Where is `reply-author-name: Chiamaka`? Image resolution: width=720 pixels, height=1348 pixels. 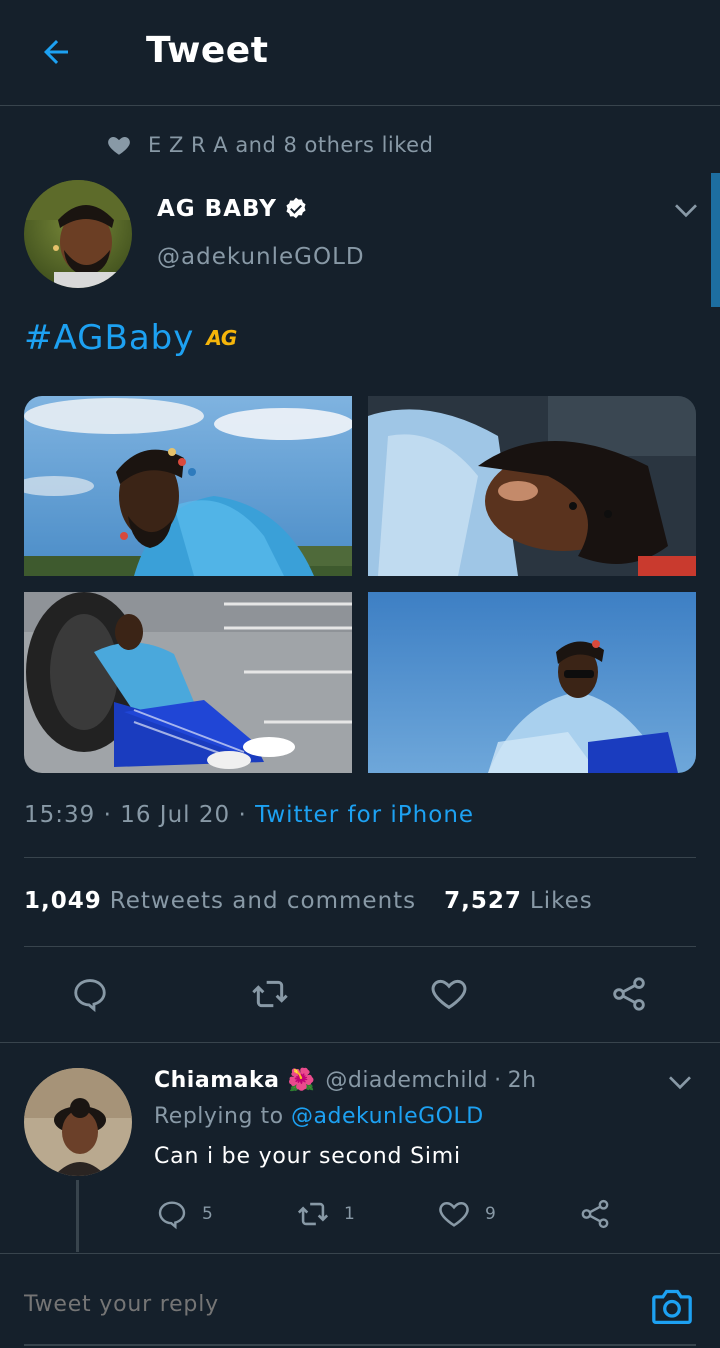 reply-author-name: Chiamaka is located at coordinates (217, 1080).